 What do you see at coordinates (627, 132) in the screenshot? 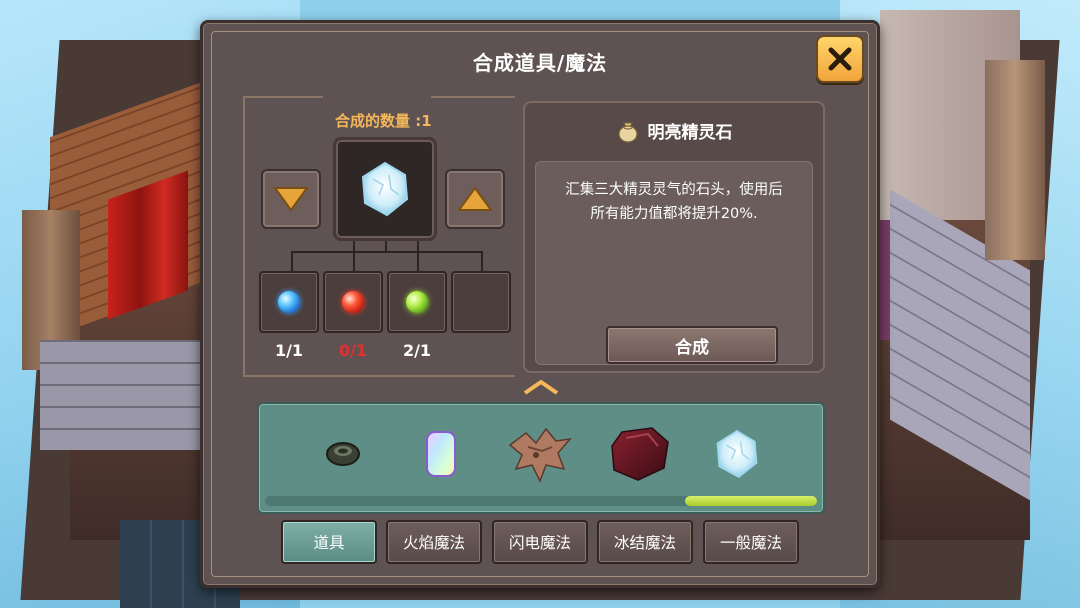
I see `pouch-icon` at bounding box center [627, 132].